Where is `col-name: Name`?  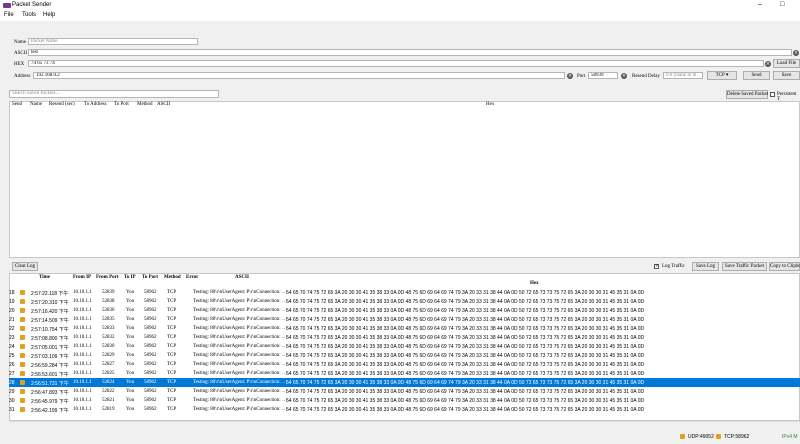
col-name: Name is located at coordinates (36, 104).